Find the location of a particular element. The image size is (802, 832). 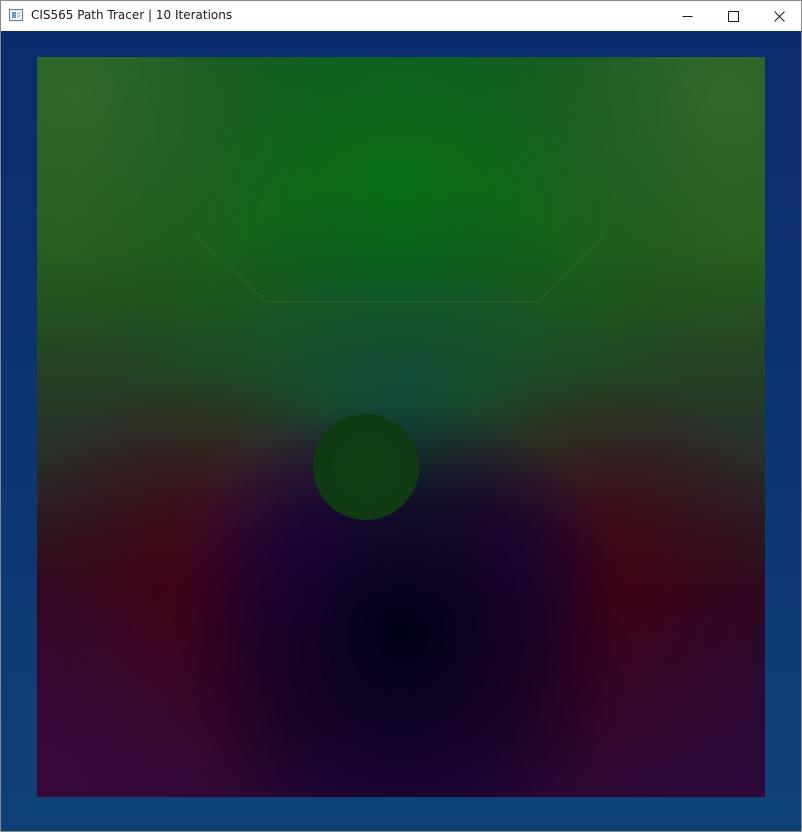

close-icon is located at coordinates (779, 16).